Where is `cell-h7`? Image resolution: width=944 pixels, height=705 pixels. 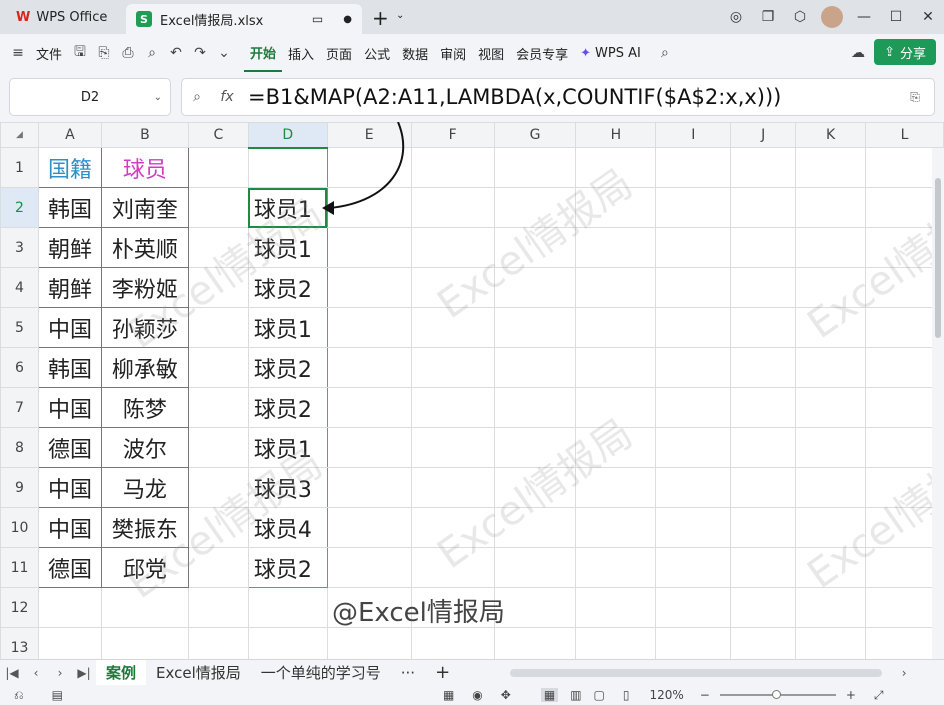 cell-h7 is located at coordinates (616, 407).